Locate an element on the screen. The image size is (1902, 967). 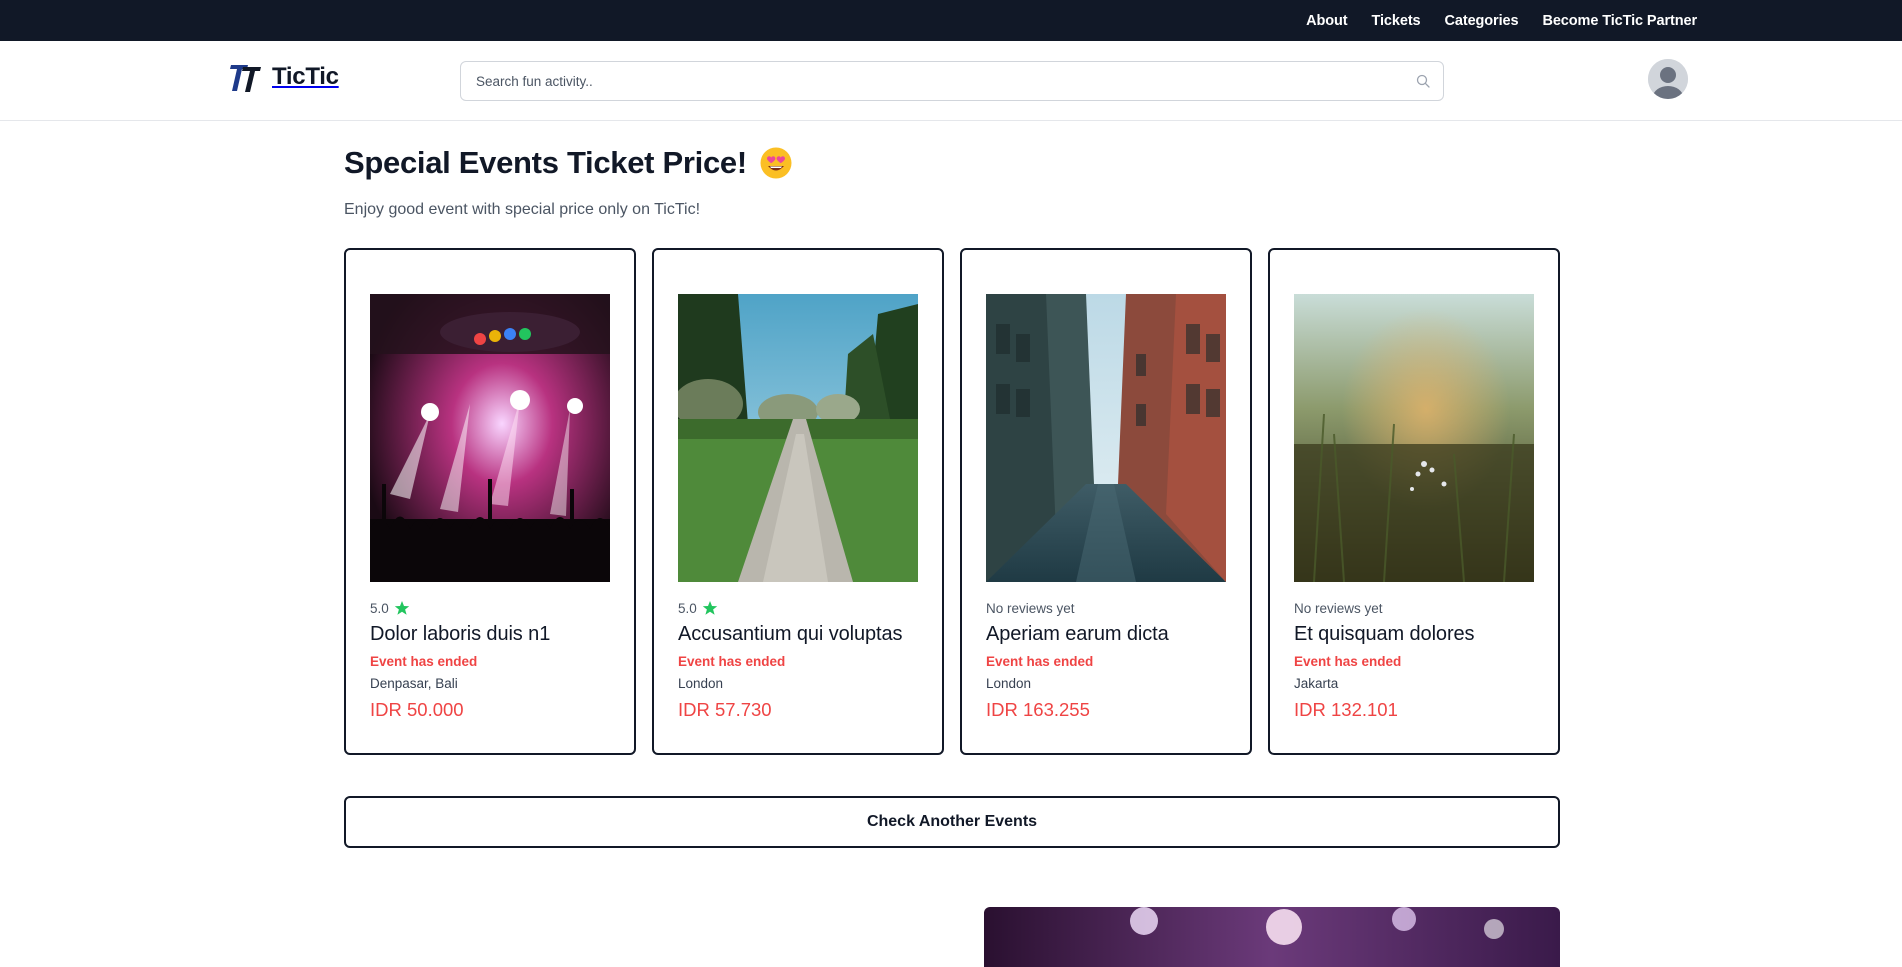
user-avatar-icon is located at coordinates (1668, 79).